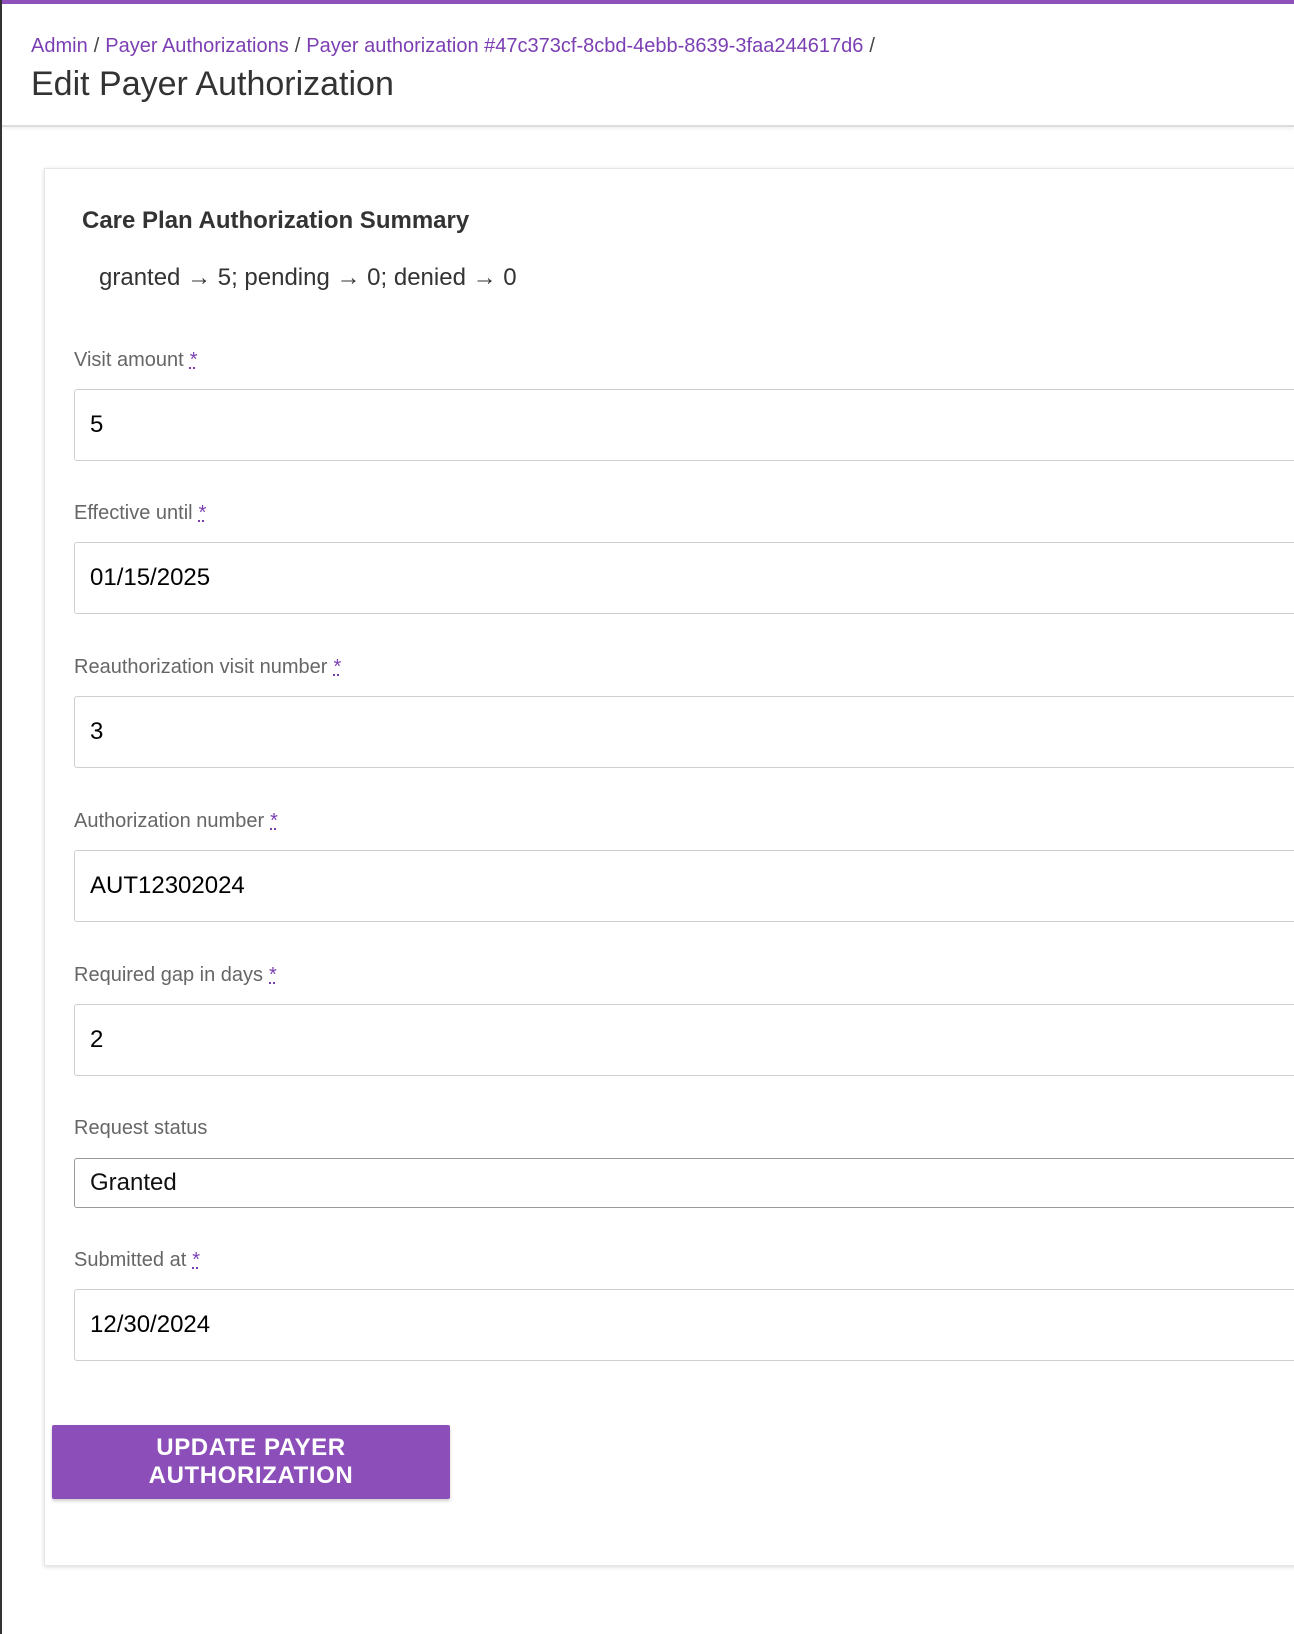 Image resolution: width=1294 pixels, height=1634 pixels. What do you see at coordinates (684, 1325) in the screenshot?
I see `submitted-at-input` at bounding box center [684, 1325].